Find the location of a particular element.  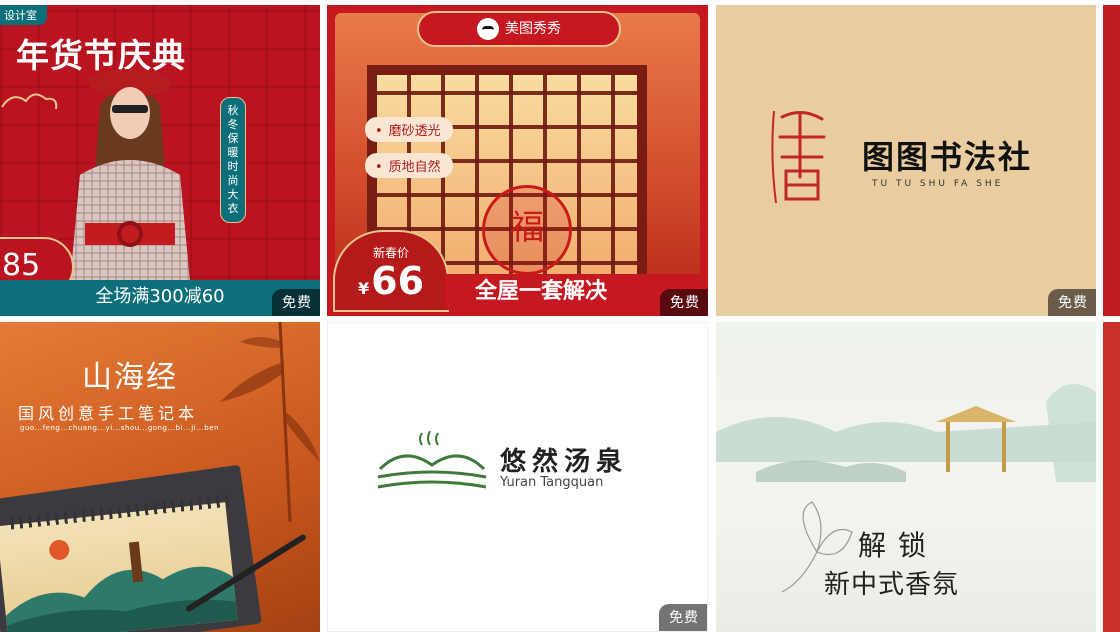

notebook-subtitle: 国风创意手工笔记本 is located at coordinates (108, 413).